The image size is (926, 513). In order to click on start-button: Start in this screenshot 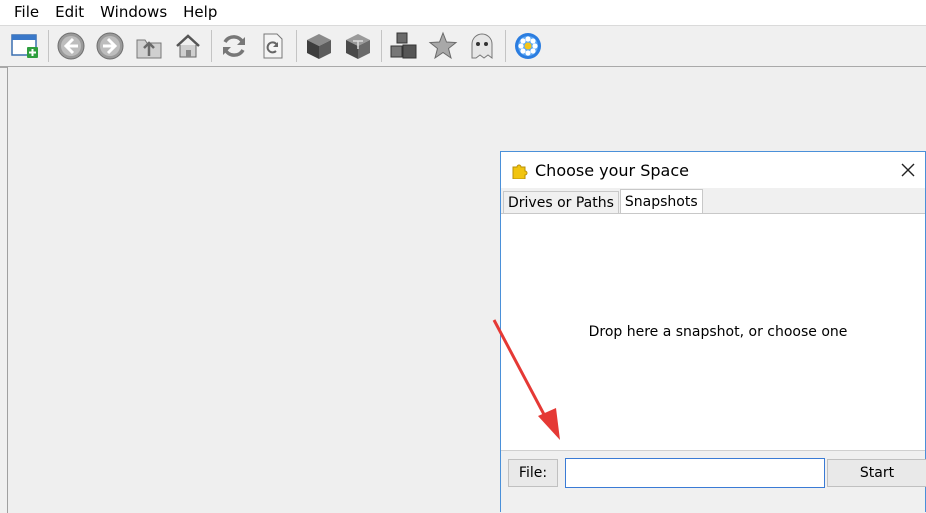, I will do `click(876, 473)`.